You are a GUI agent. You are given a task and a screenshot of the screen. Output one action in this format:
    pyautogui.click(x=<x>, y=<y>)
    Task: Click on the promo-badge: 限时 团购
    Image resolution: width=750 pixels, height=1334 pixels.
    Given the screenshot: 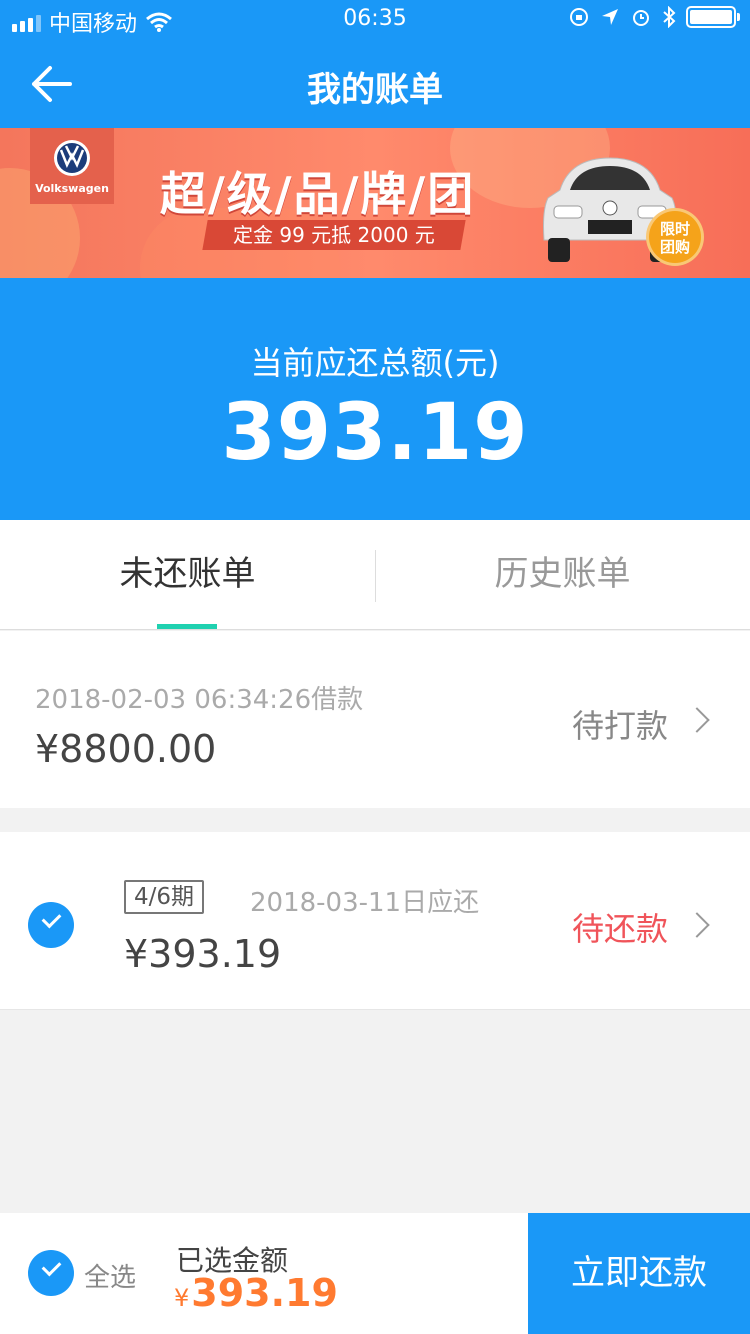 What is the action you would take?
    pyautogui.click(x=675, y=237)
    